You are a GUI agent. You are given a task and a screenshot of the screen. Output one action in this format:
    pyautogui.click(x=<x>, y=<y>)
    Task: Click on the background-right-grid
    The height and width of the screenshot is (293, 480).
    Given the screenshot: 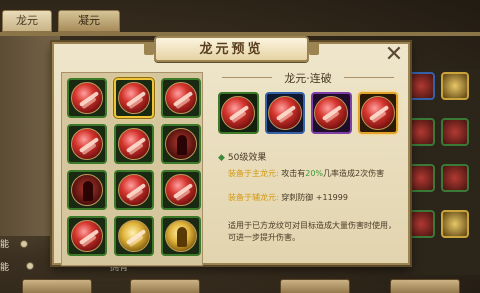 What is the action you would take?
    pyautogui.click(x=442, y=172)
    